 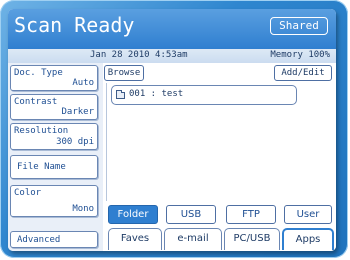 What do you see at coordinates (54, 201) in the screenshot?
I see `color-button: Color Mono` at bounding box center [54, 201].